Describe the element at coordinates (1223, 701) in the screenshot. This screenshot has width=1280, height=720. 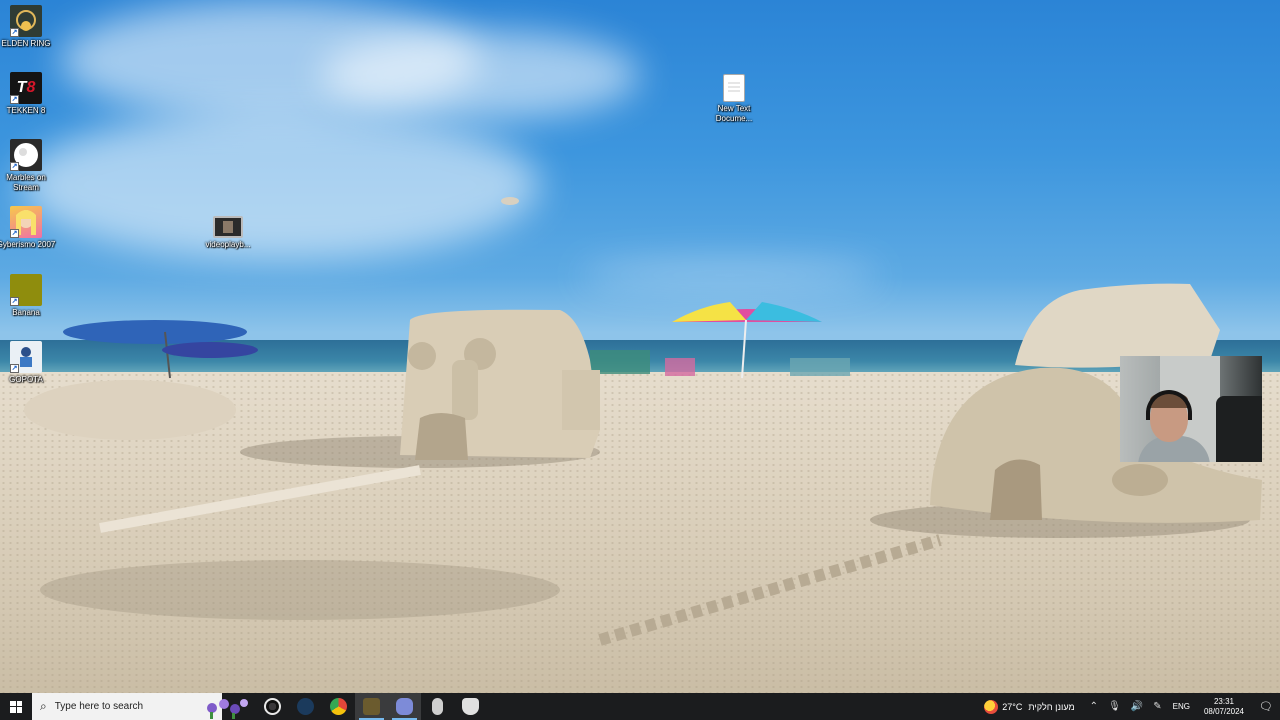
I see `clock-time: 23:31` at that location.